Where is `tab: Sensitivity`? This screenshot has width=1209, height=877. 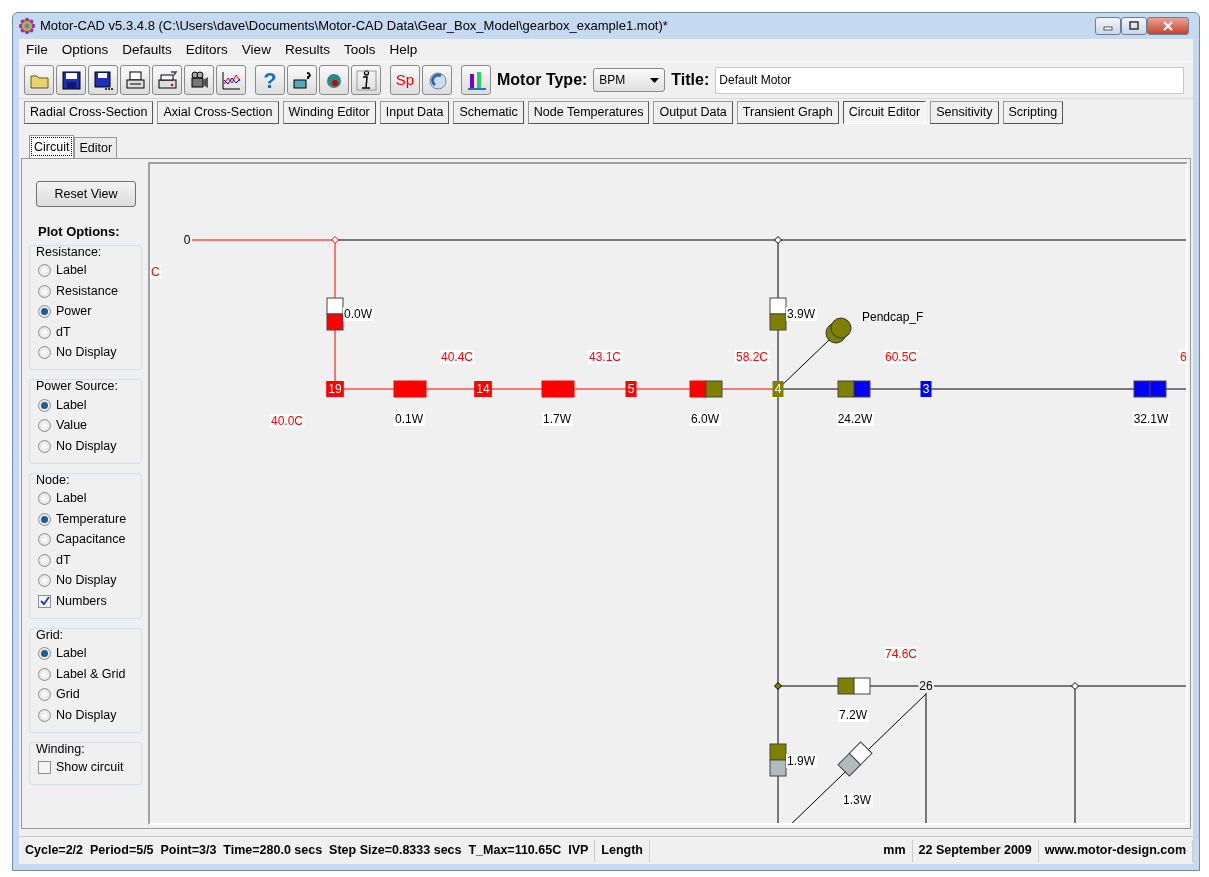
tab: Sensitivity is located at coordinates (964, 112).